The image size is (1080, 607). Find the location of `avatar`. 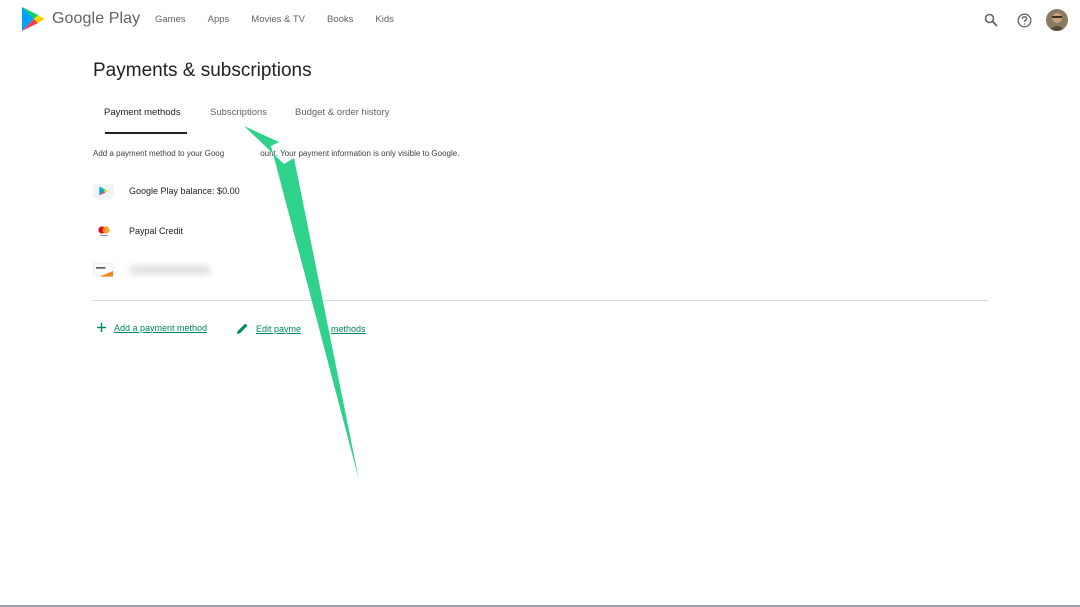

avatar is located at coordinates (1057, 20).